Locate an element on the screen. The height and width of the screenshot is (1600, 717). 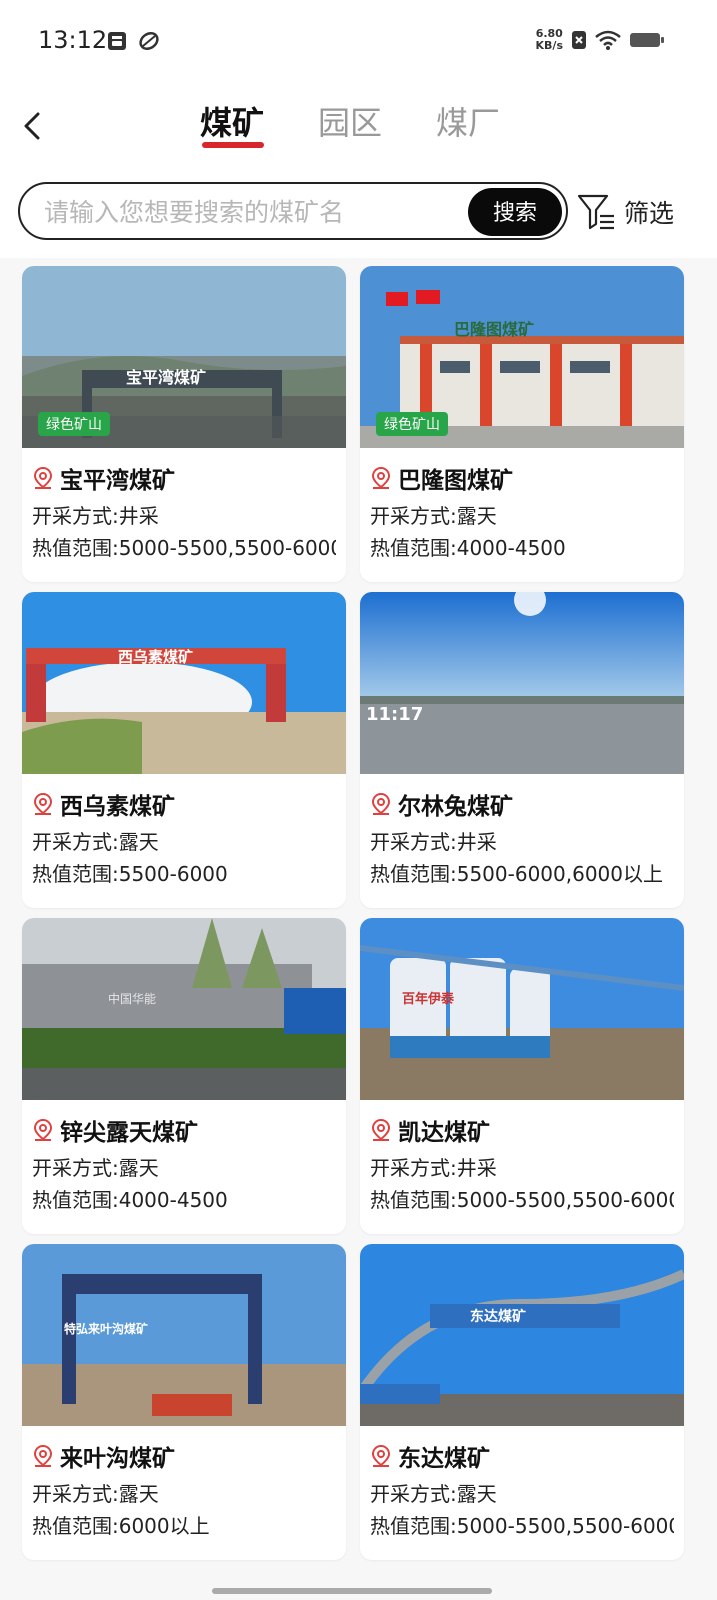
tab-park: 园区 is located at coordinates (350, 123).